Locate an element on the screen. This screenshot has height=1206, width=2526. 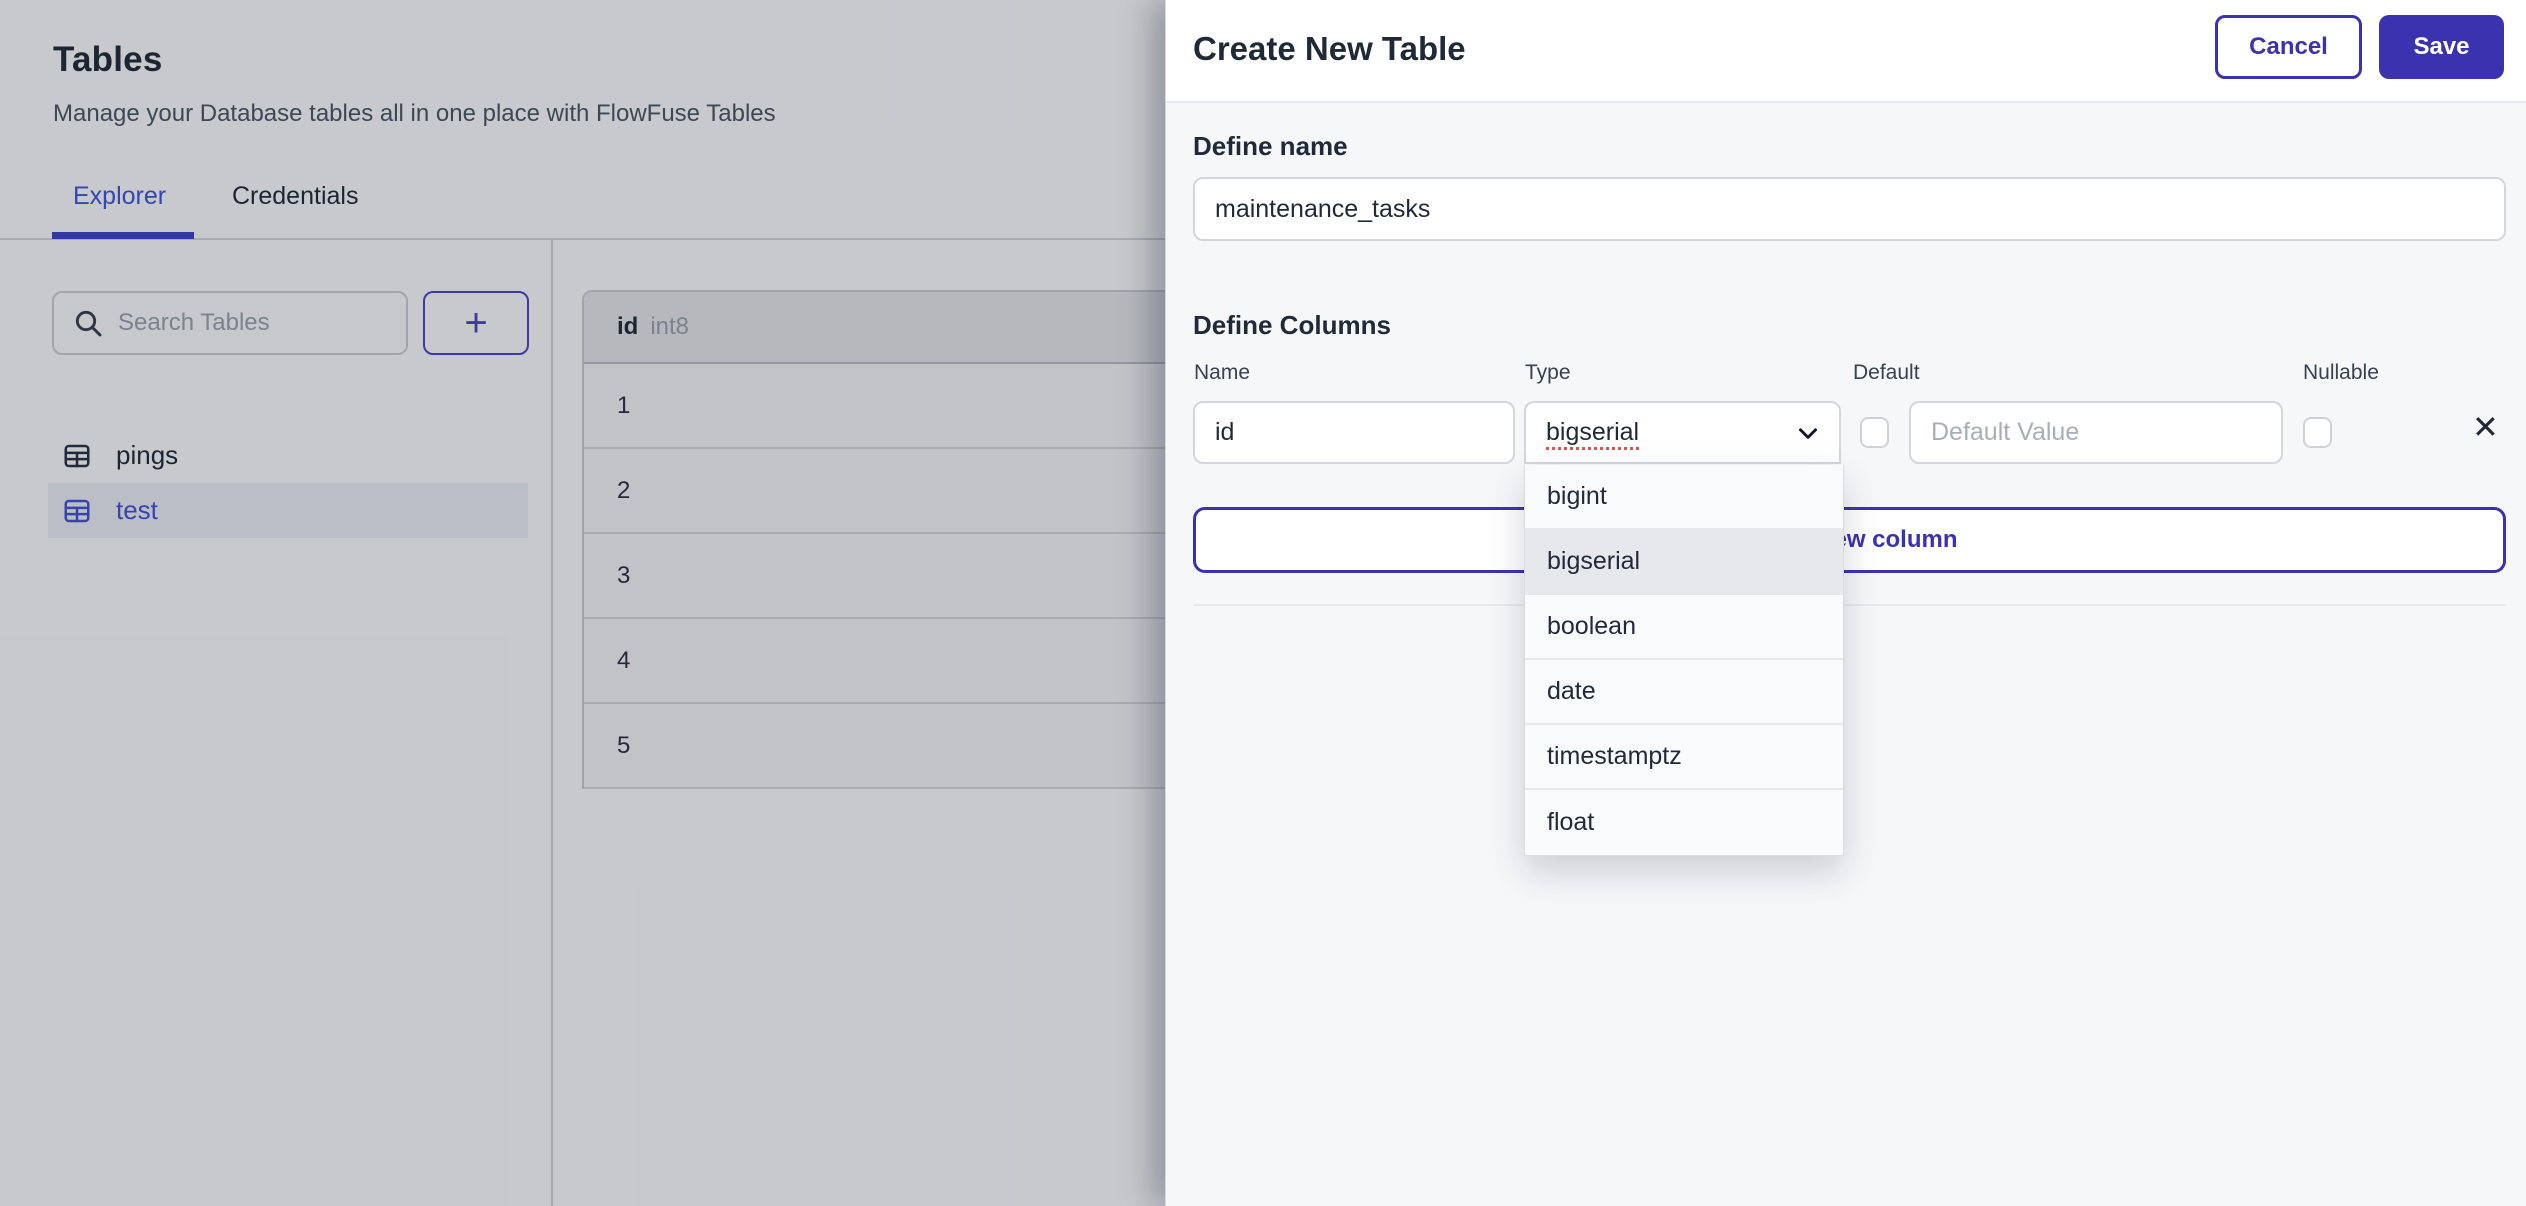
type-option-bigint: bigint is located at coordinates (1684, 497).